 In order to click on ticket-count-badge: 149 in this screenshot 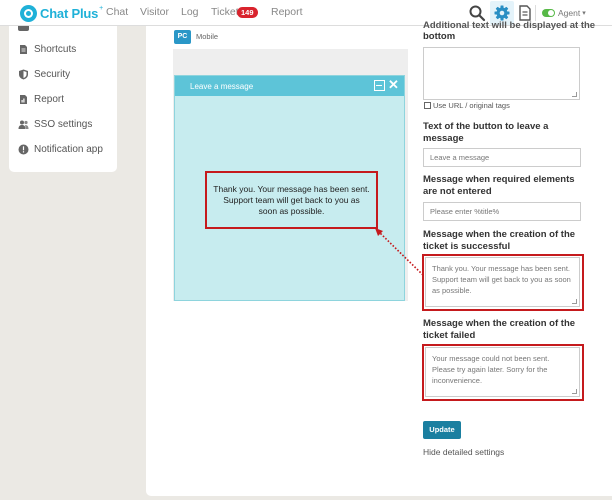, I will do `click(247, 12)`.